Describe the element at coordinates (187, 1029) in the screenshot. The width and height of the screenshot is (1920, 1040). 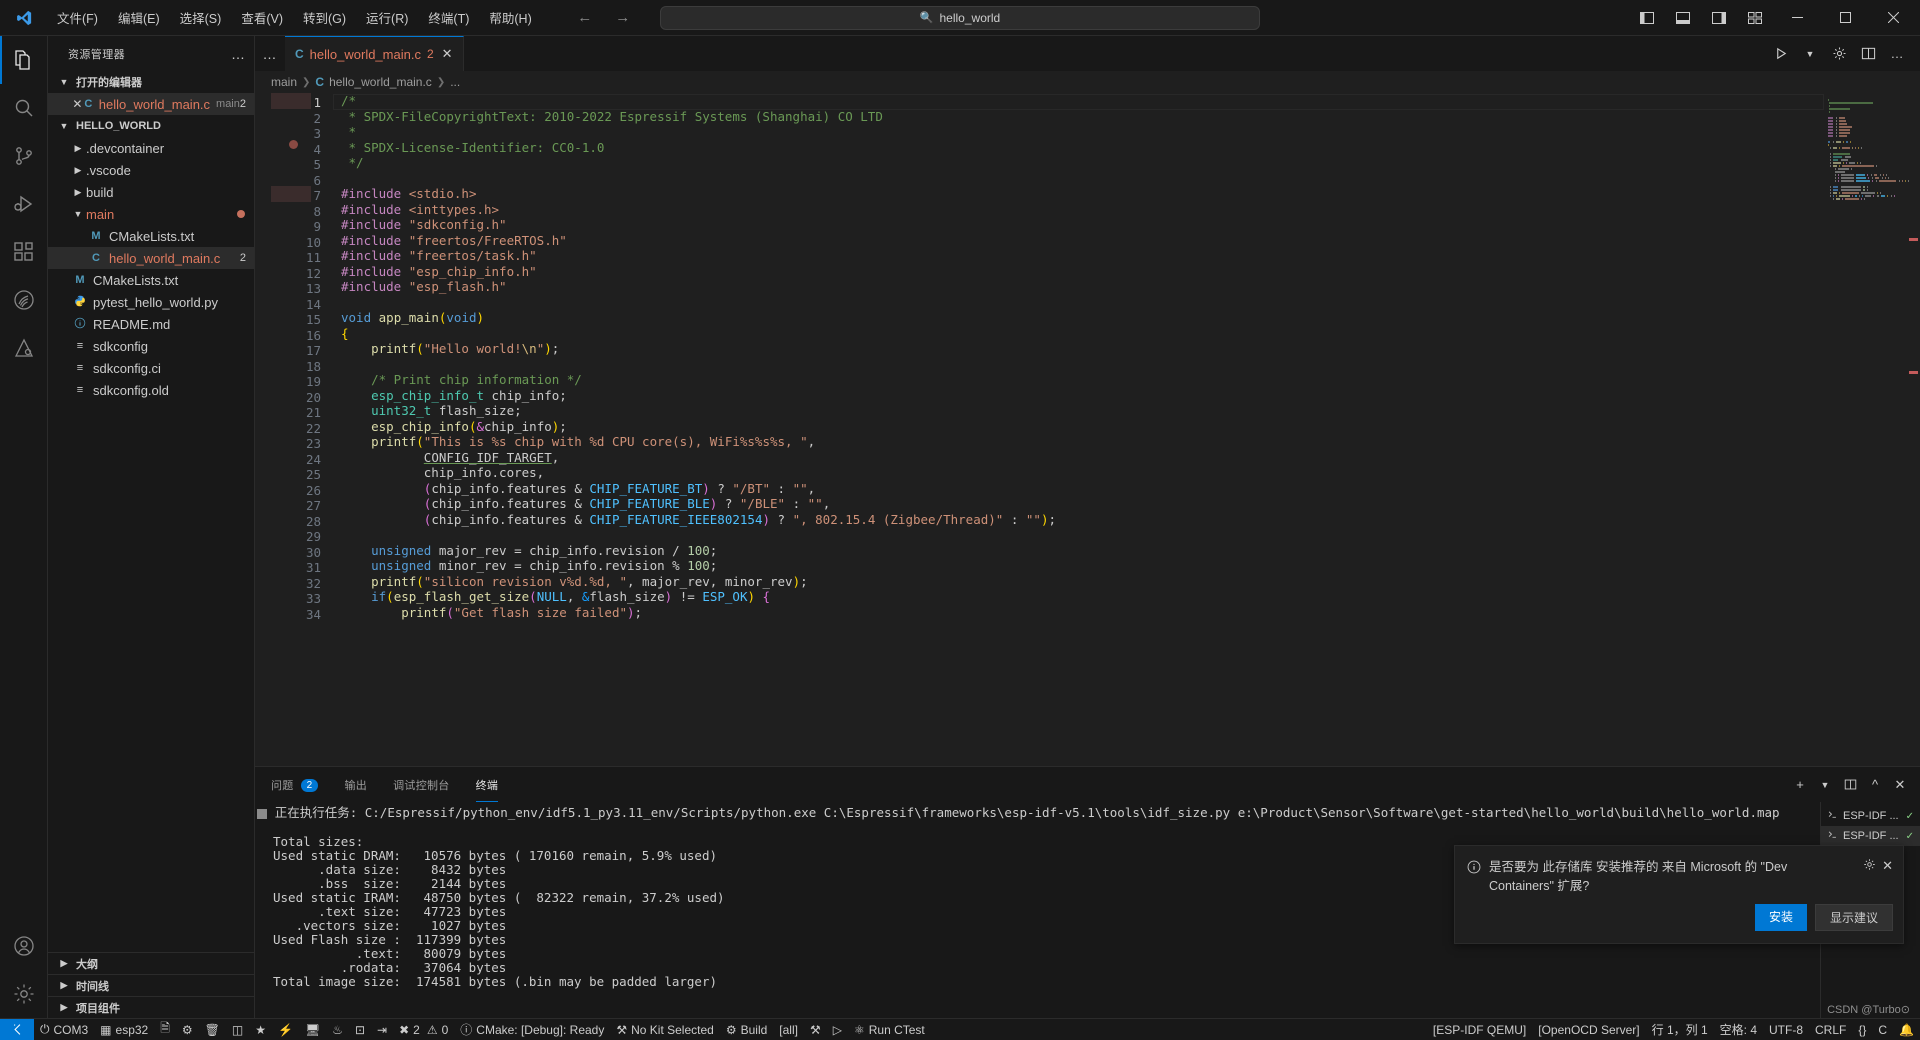
I see `status-build-settings-icon: ⚙` at that location.